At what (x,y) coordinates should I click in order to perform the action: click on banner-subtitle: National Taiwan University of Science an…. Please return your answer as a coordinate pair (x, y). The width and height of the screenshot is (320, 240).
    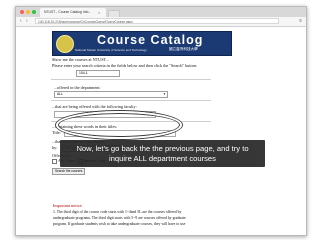
    Looking at the image, I should click on (111, 50).